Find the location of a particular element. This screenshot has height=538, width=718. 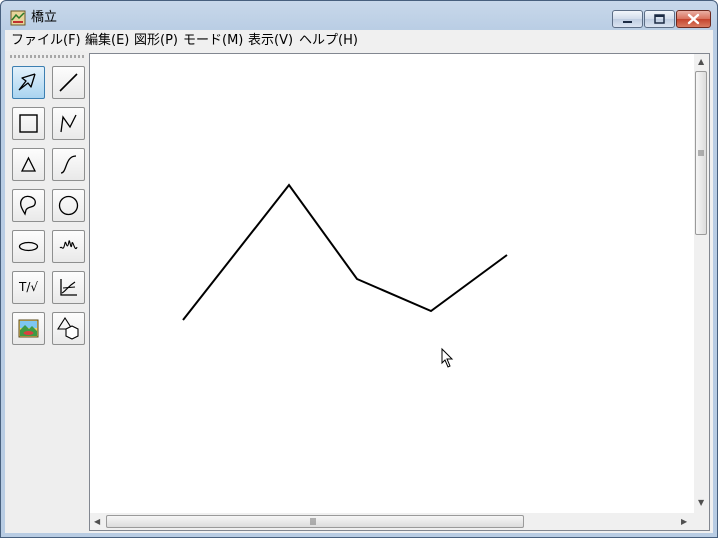

polyline-icon is located at coordinates (68, 123).